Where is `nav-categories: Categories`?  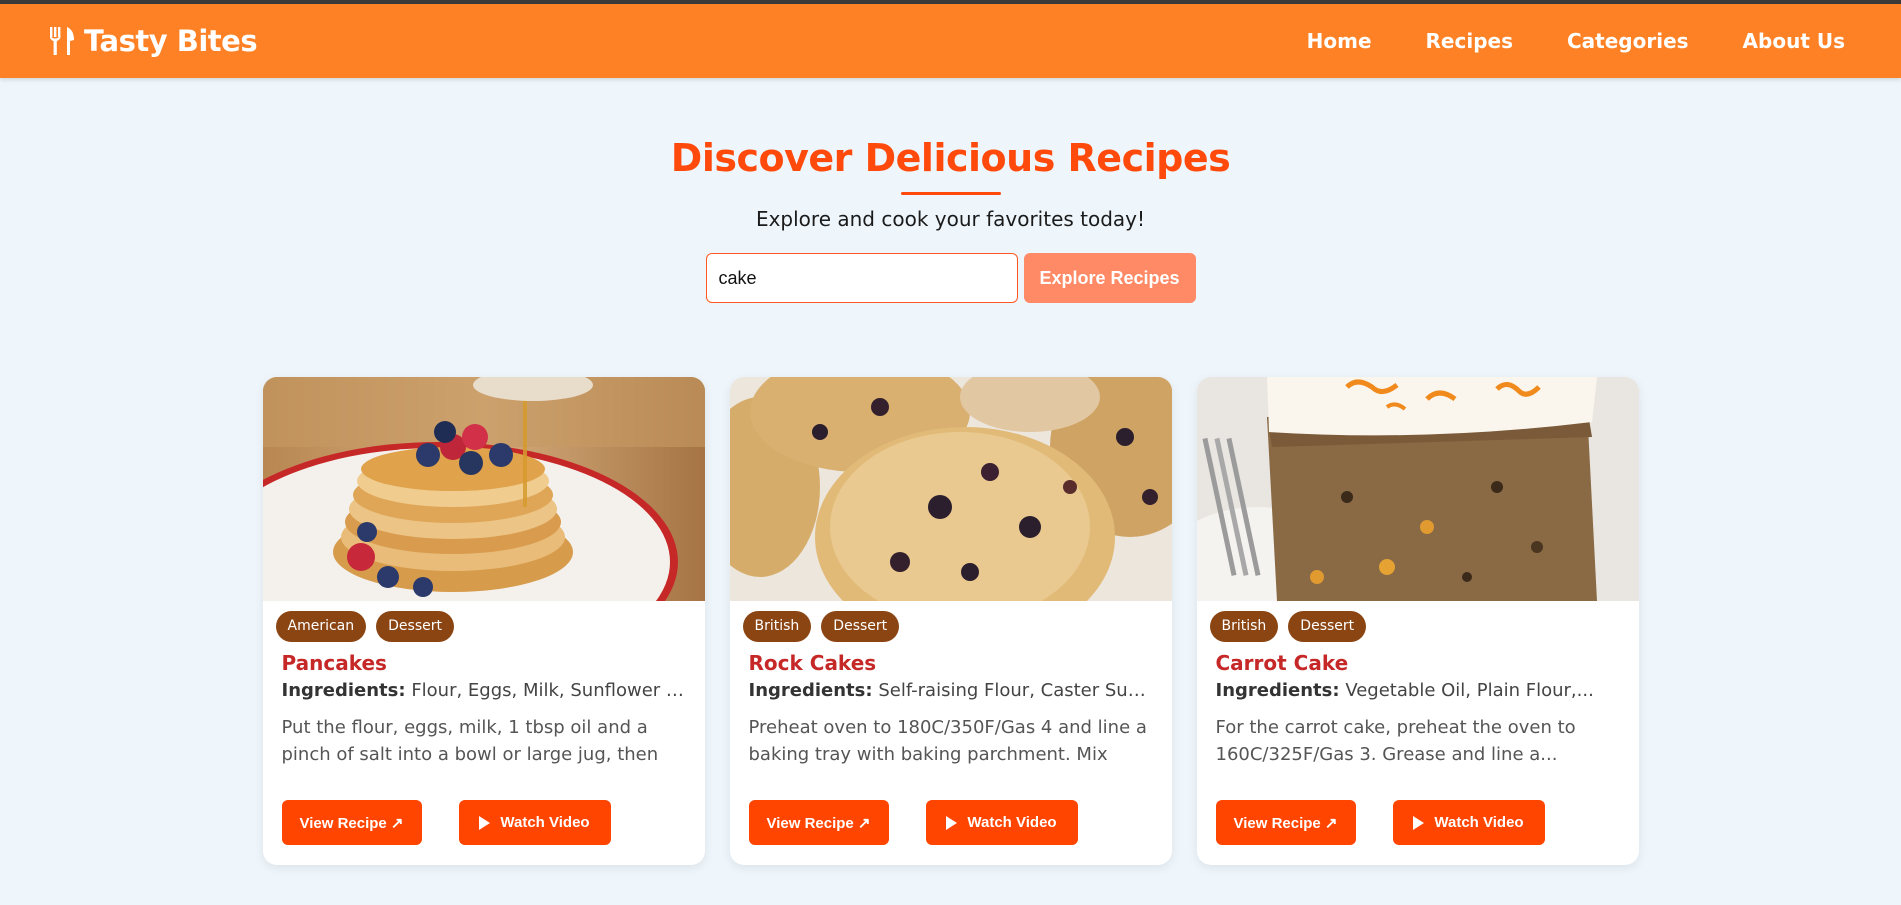
nav-categories: Categories is located at coordinates (1628, 41).